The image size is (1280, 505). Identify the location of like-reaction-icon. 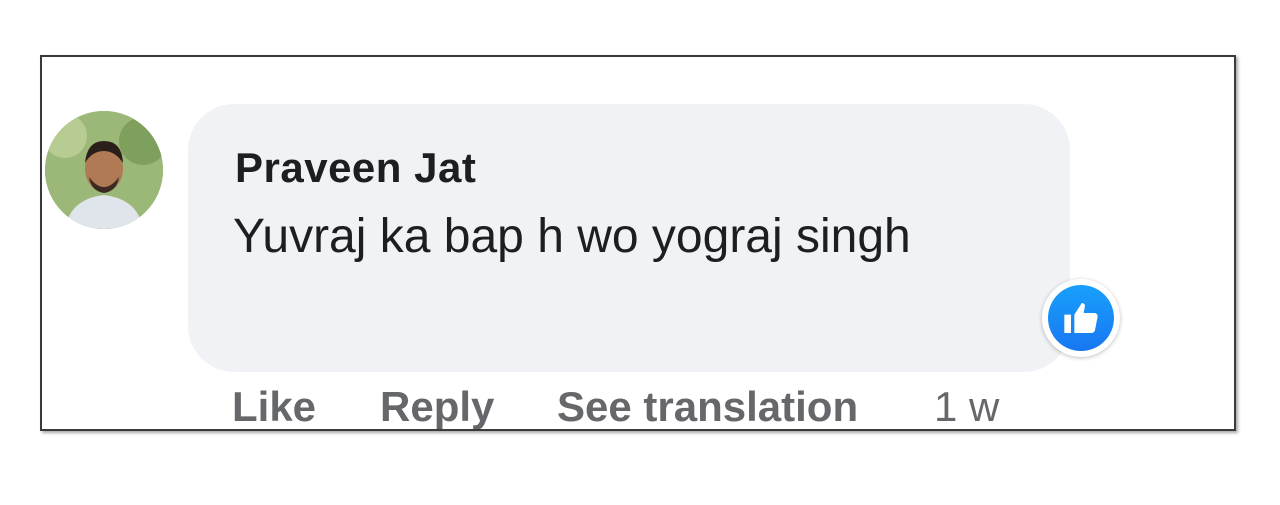
(1081, 318).